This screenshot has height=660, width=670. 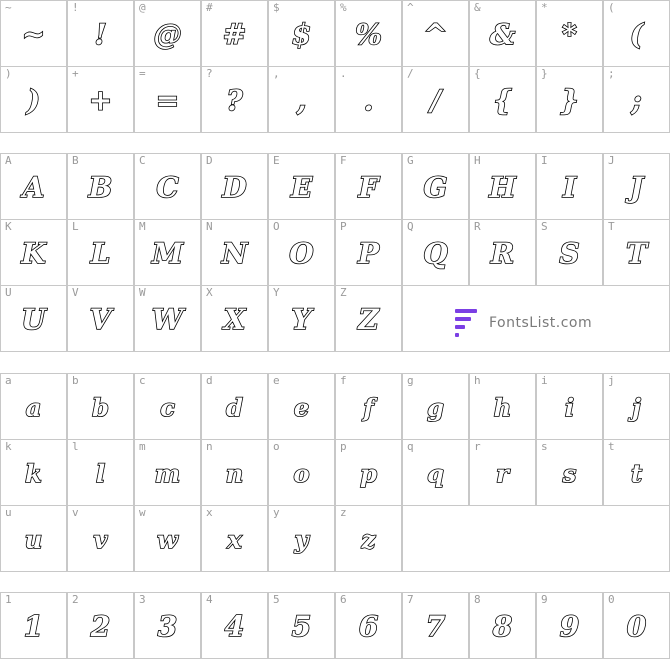 What do you see at coordinates (276, 380) in the screenshot?
I see `glyph-key-label: e` at bounding box center [276, 380].